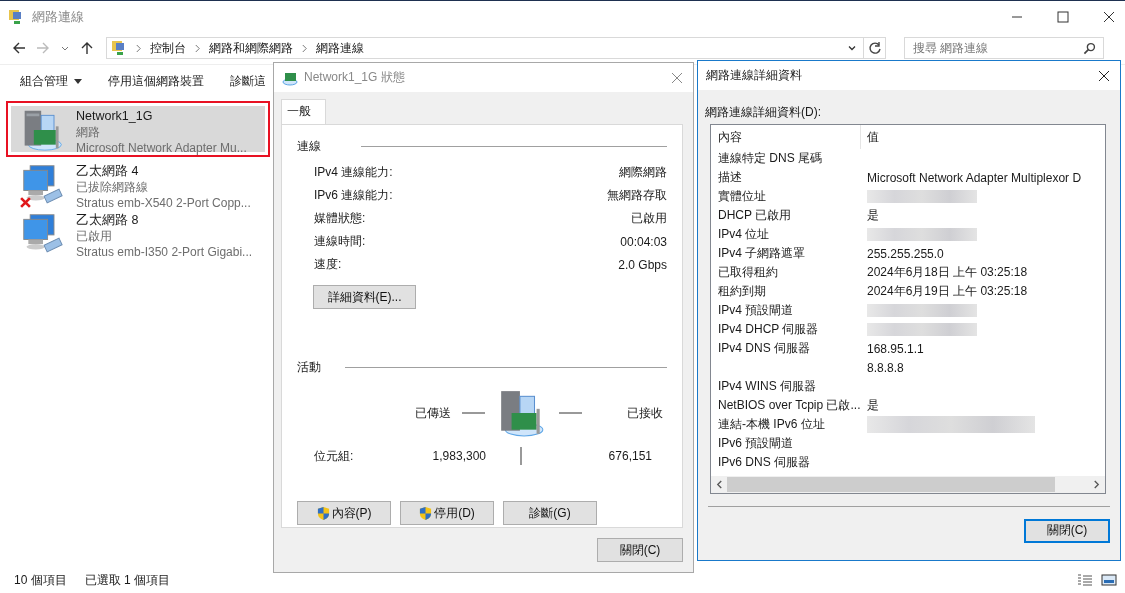 Image resolution: width=1125 pixels, height=593 pixels. I want to click on action-button: 內容(P), so click(344, 513).